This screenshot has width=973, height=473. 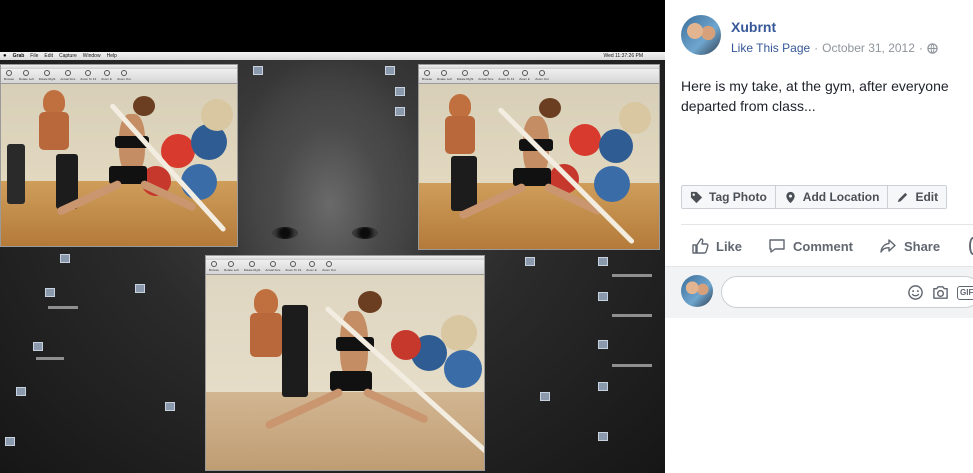 I want to click on menubar-app: Grab, so click(x=18, y=56).